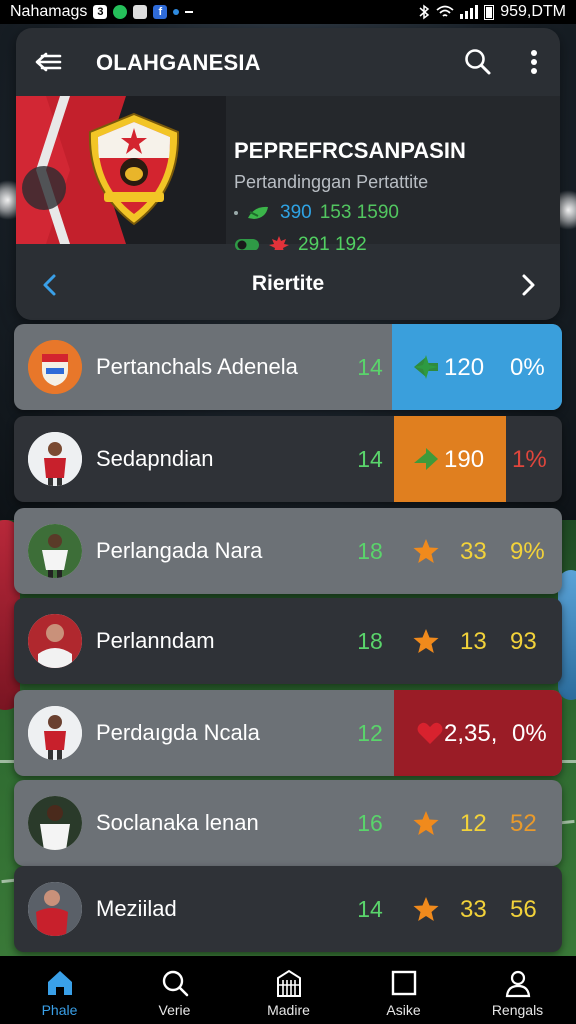 Image resolution: width=576 pixels, height=1024 pixels. What do you see at coordinates (473, 641) in the screenshot?
I see `score-value: 13` at bounding box center [473, 641].